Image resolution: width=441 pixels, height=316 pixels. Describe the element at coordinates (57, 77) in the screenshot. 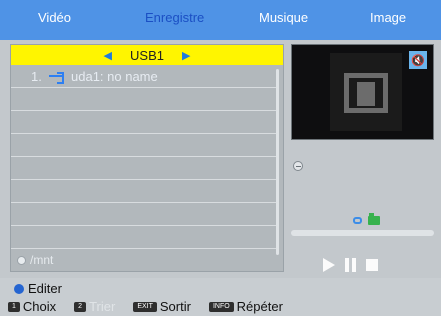

I see `usb-icon` at that location.